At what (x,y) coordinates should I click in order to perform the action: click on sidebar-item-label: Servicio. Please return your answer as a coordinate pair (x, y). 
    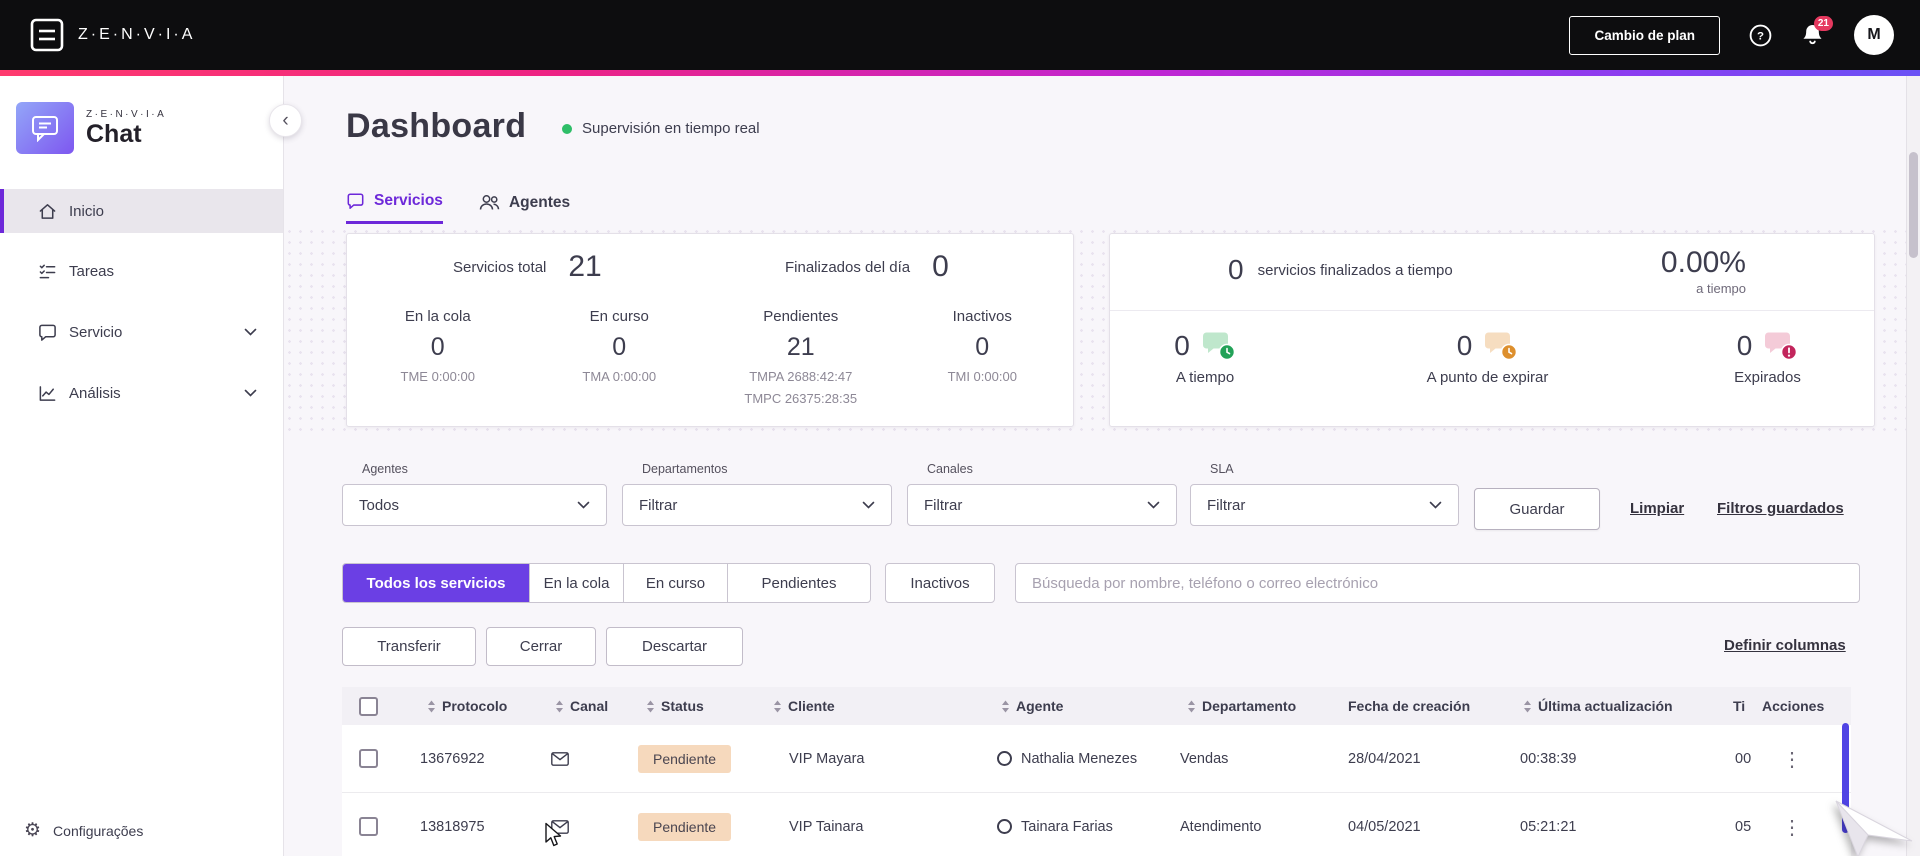
    Looking at the image, I should click on (96, 332).